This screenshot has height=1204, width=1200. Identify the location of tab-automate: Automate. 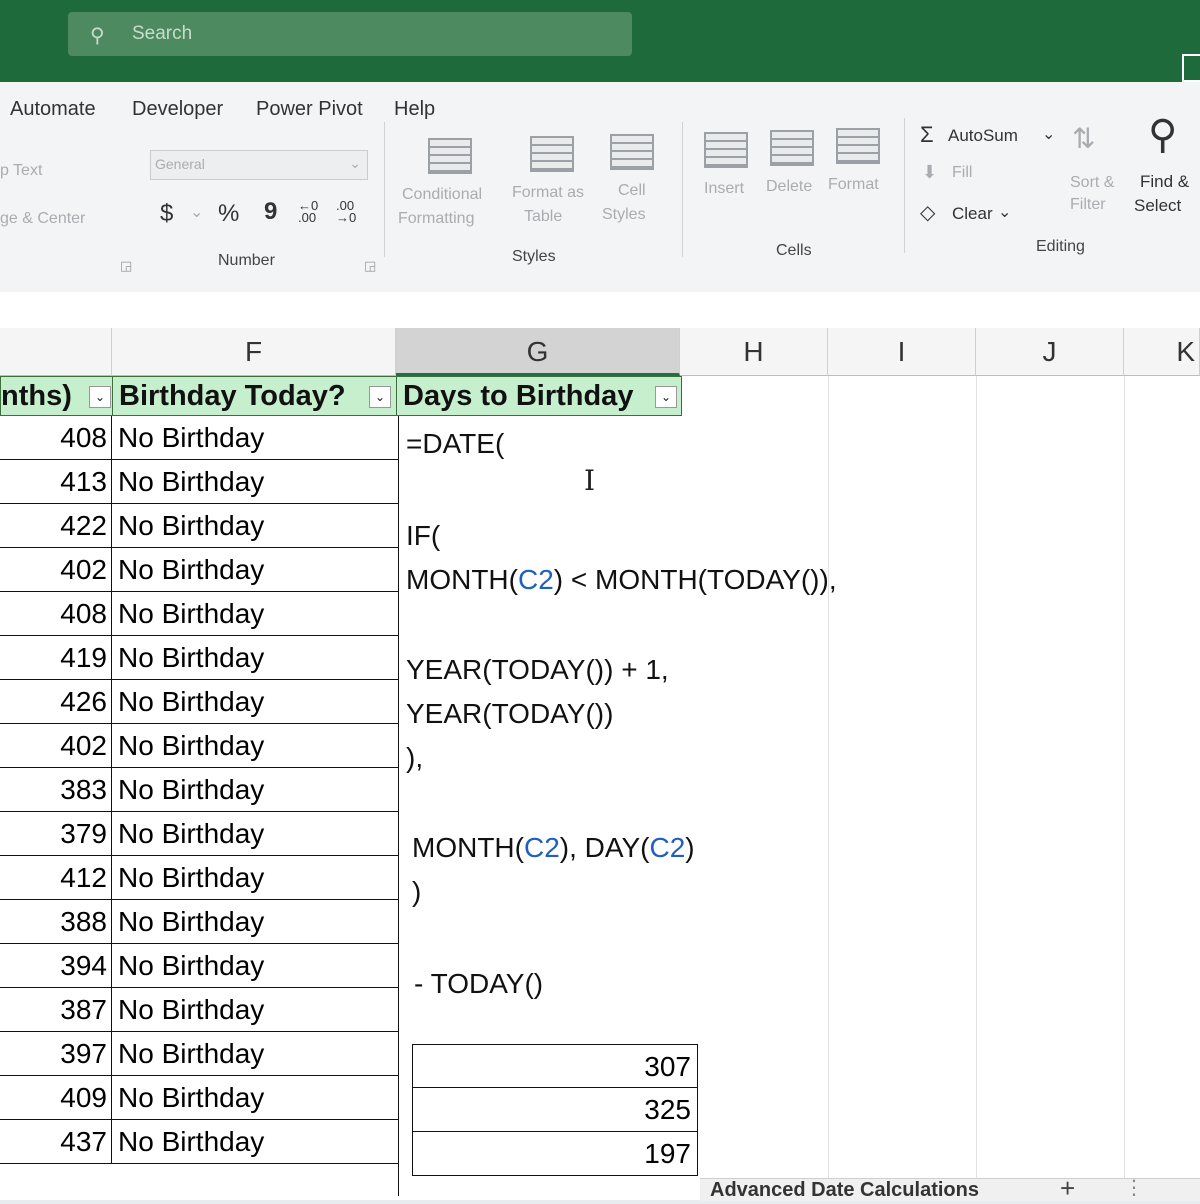
(53, 109).